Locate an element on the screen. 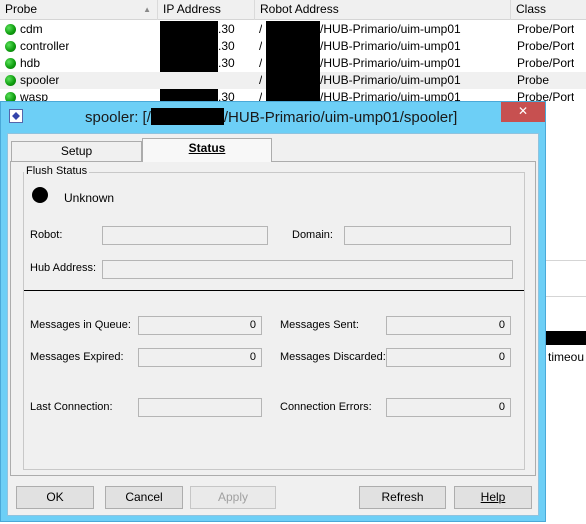 The image size is (586, 524). messages-in-queue-label: Messages in Queue: is located at coordinates (80, 325).